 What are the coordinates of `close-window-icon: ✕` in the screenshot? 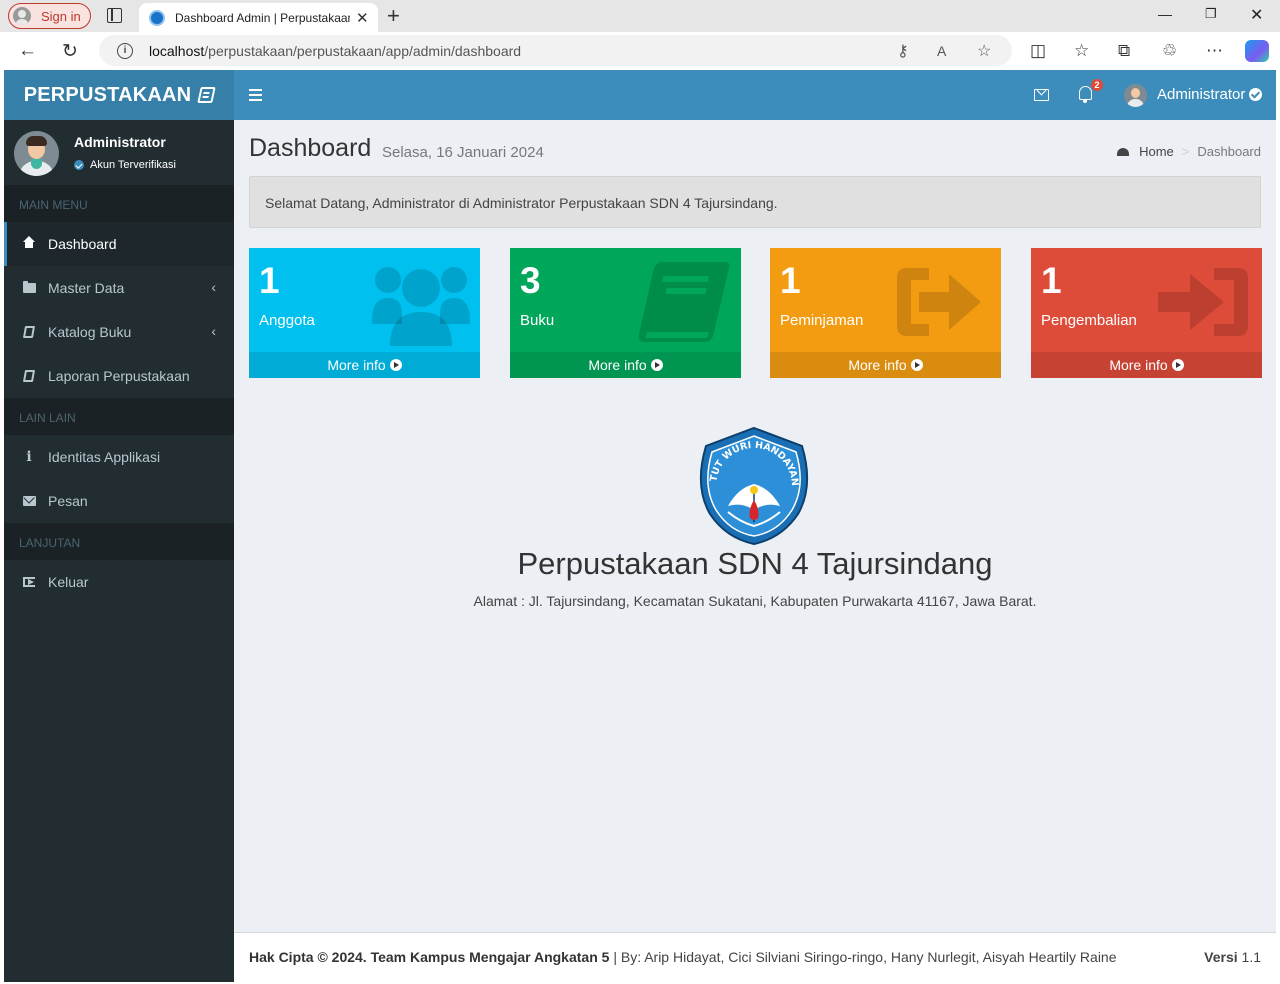 It's located at (1256, 15).